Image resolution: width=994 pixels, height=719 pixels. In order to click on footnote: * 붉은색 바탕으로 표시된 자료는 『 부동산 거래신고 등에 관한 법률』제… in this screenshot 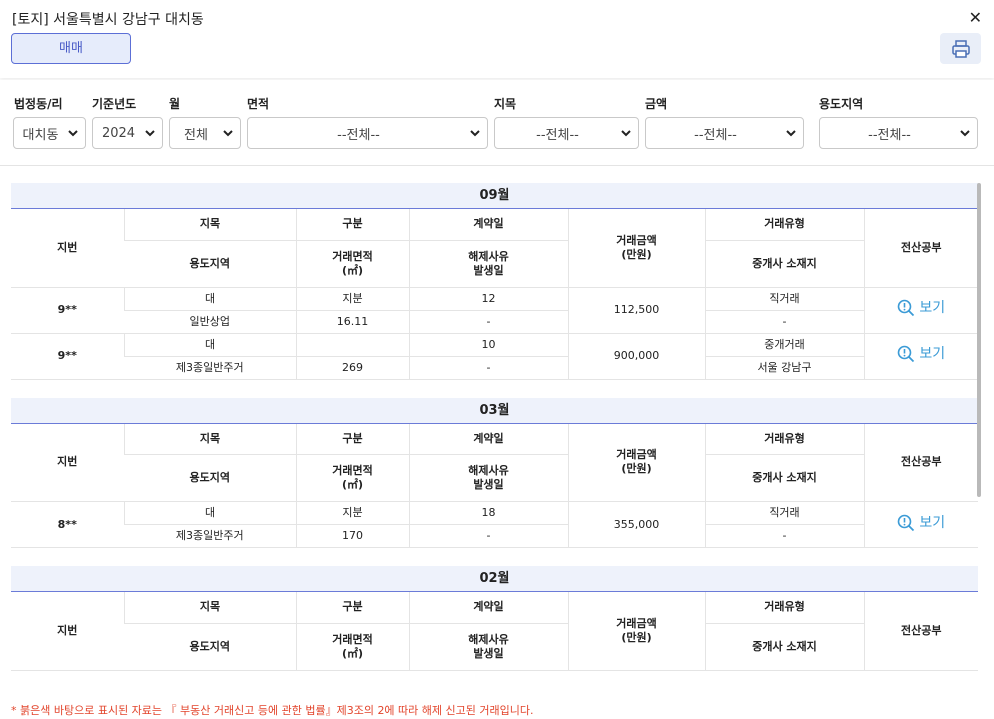, I will do `click(272, 710)`.